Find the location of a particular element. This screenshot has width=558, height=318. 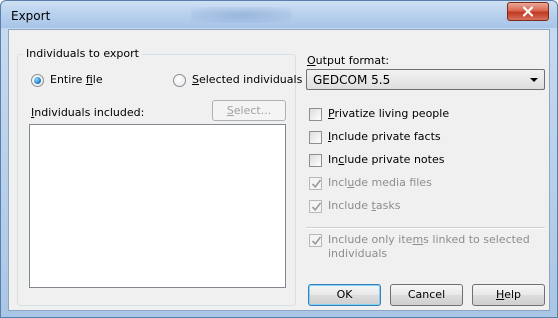

entire-file-radio is located at coordinates (37, 80).